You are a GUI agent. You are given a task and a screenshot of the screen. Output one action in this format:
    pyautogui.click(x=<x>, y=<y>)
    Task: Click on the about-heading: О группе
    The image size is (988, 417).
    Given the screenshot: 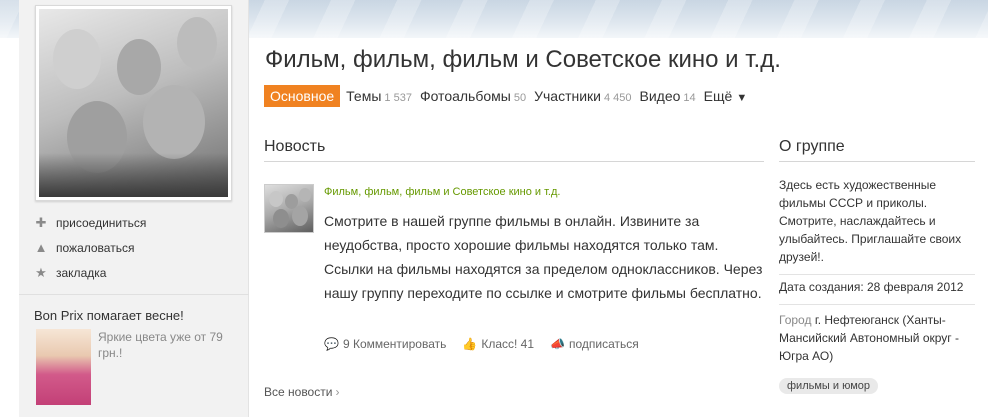 What is the action you would take?
    pyautogui.click(x=877, y=150)
    